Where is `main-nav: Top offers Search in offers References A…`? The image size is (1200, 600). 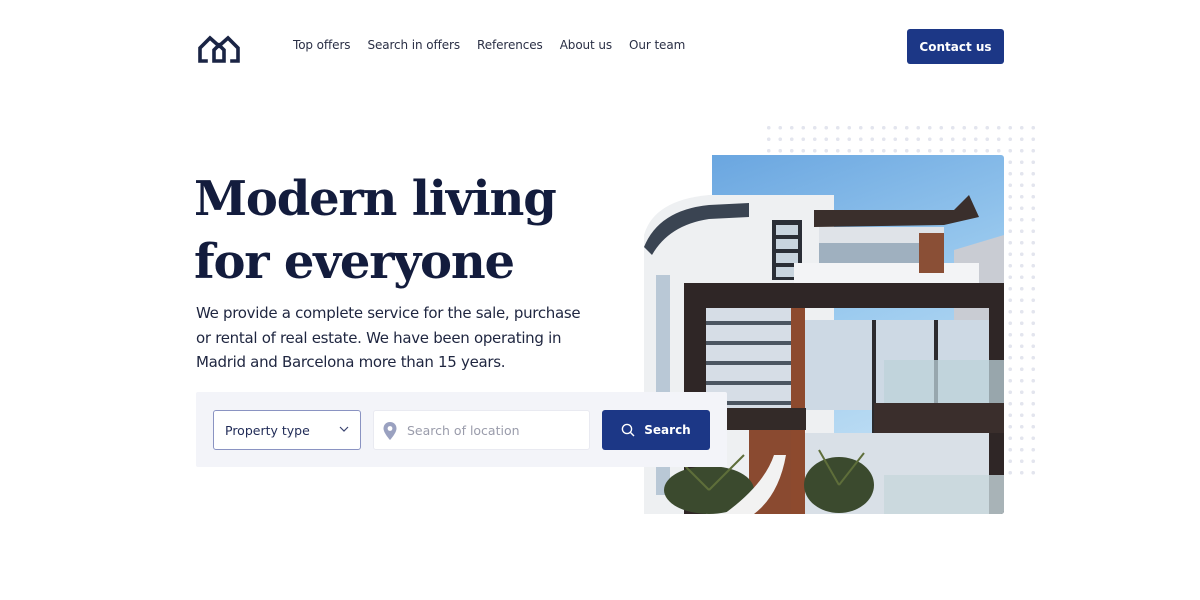 main-nav: Top offers Search in offers References A… is located at coordinates (497, 45).